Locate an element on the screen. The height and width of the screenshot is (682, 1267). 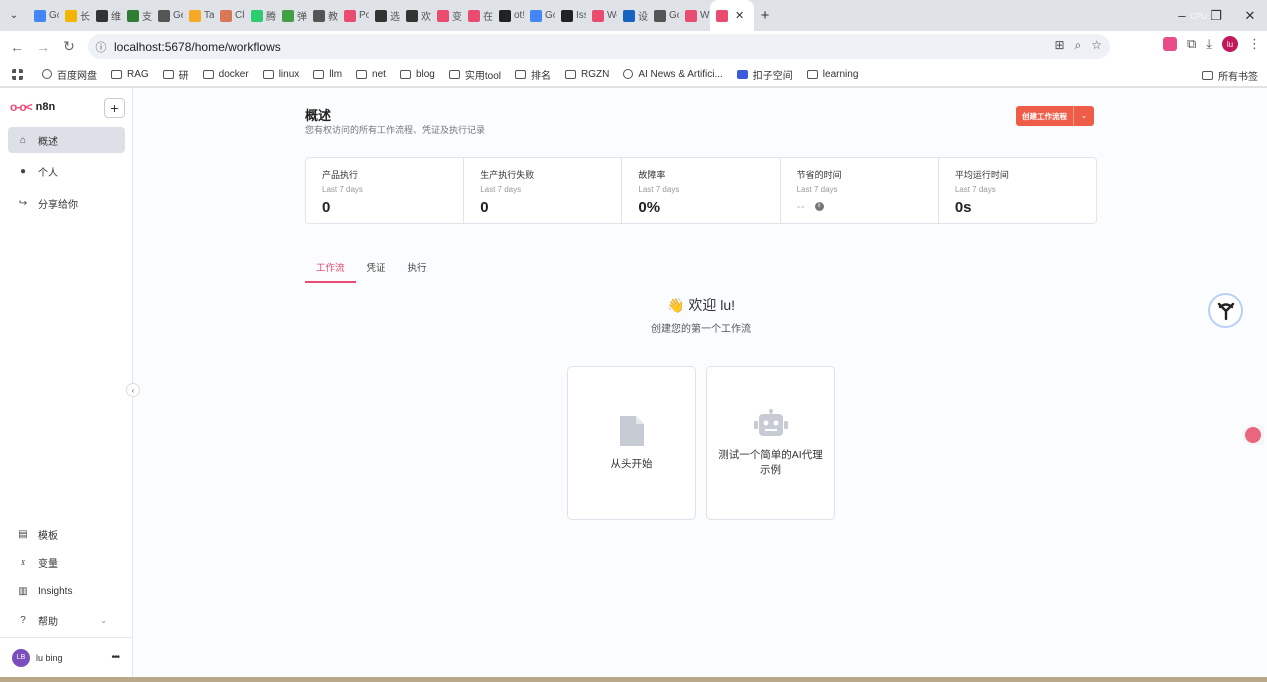
sidebar-item-personal: ● 个人 is located at coordinates (66, 171).